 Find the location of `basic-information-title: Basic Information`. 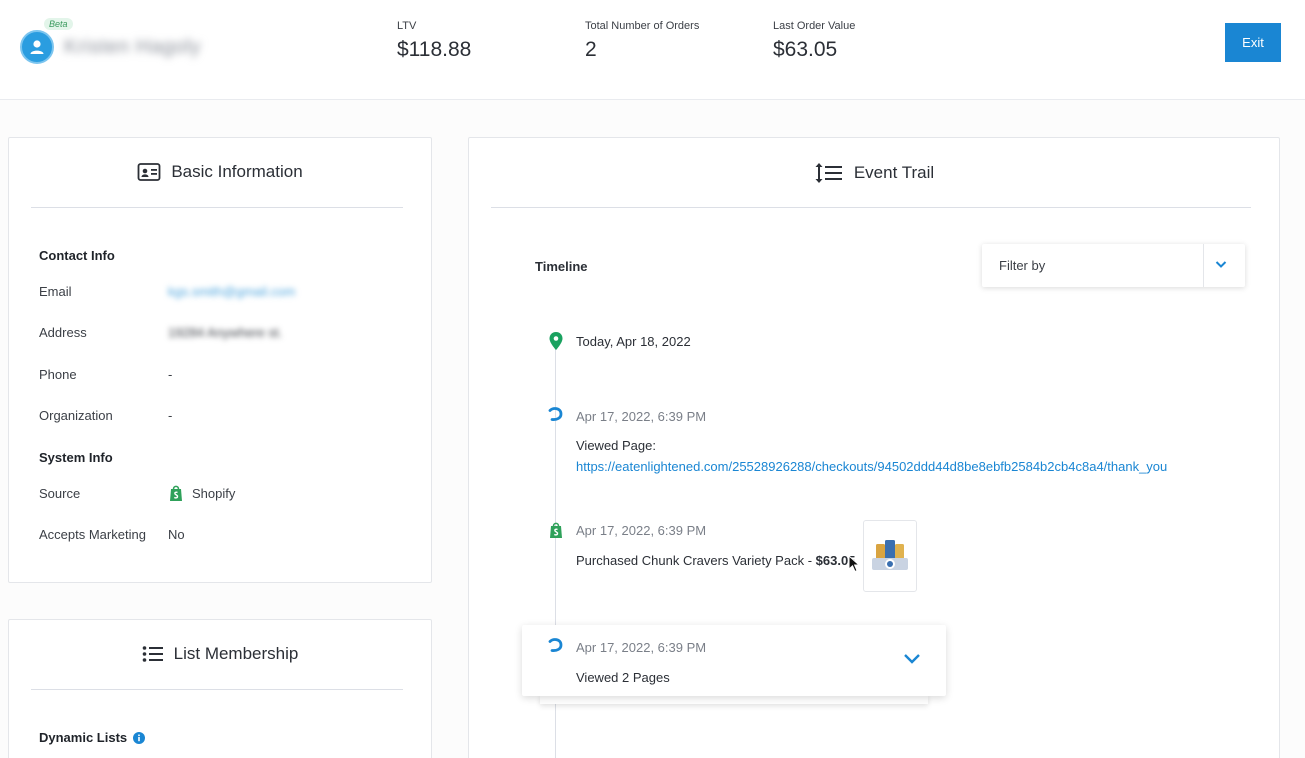

basic-information-title: Basic Information is located at coordinates (237, 171).